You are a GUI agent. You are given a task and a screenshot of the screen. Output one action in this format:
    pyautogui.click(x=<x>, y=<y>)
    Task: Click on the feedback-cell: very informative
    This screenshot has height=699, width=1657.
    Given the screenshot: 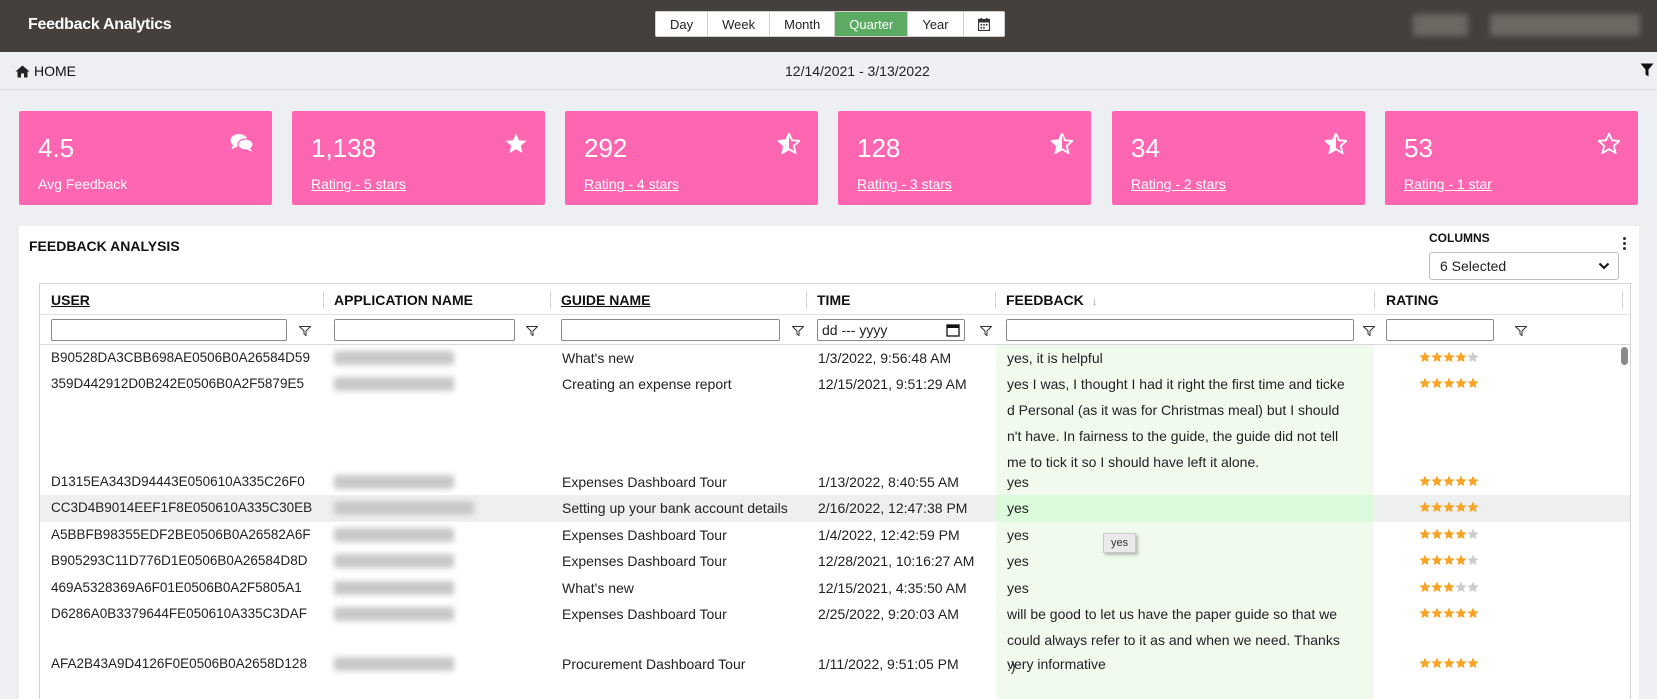 What is the action you would take?
    pyautogui.click(x=1056, y=664)
    